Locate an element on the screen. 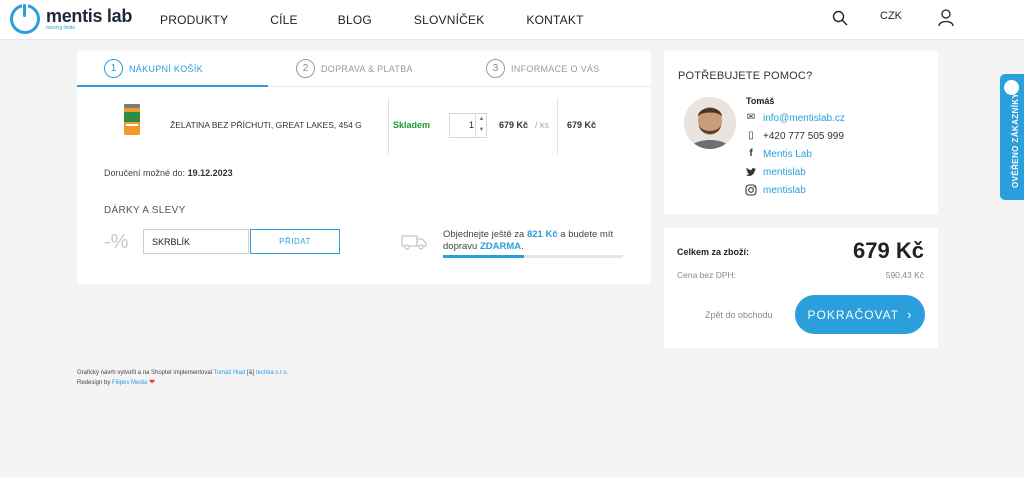 Image resolution: width=1024 pixels, height=477 pixels. instagram-icon is located at coordinates (751, 190).